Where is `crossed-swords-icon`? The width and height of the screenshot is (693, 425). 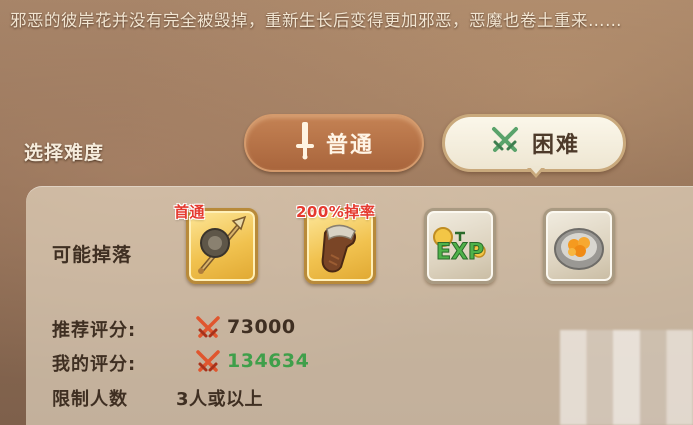
crossed-swords-icon is located at coordinates (505, 143).